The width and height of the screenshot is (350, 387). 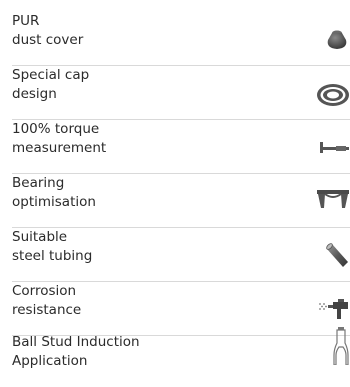 What do you see at coordinates (44, 291) in the screenshot?
I see `feature-title: Corrosion` at bounding box center [44, 291].